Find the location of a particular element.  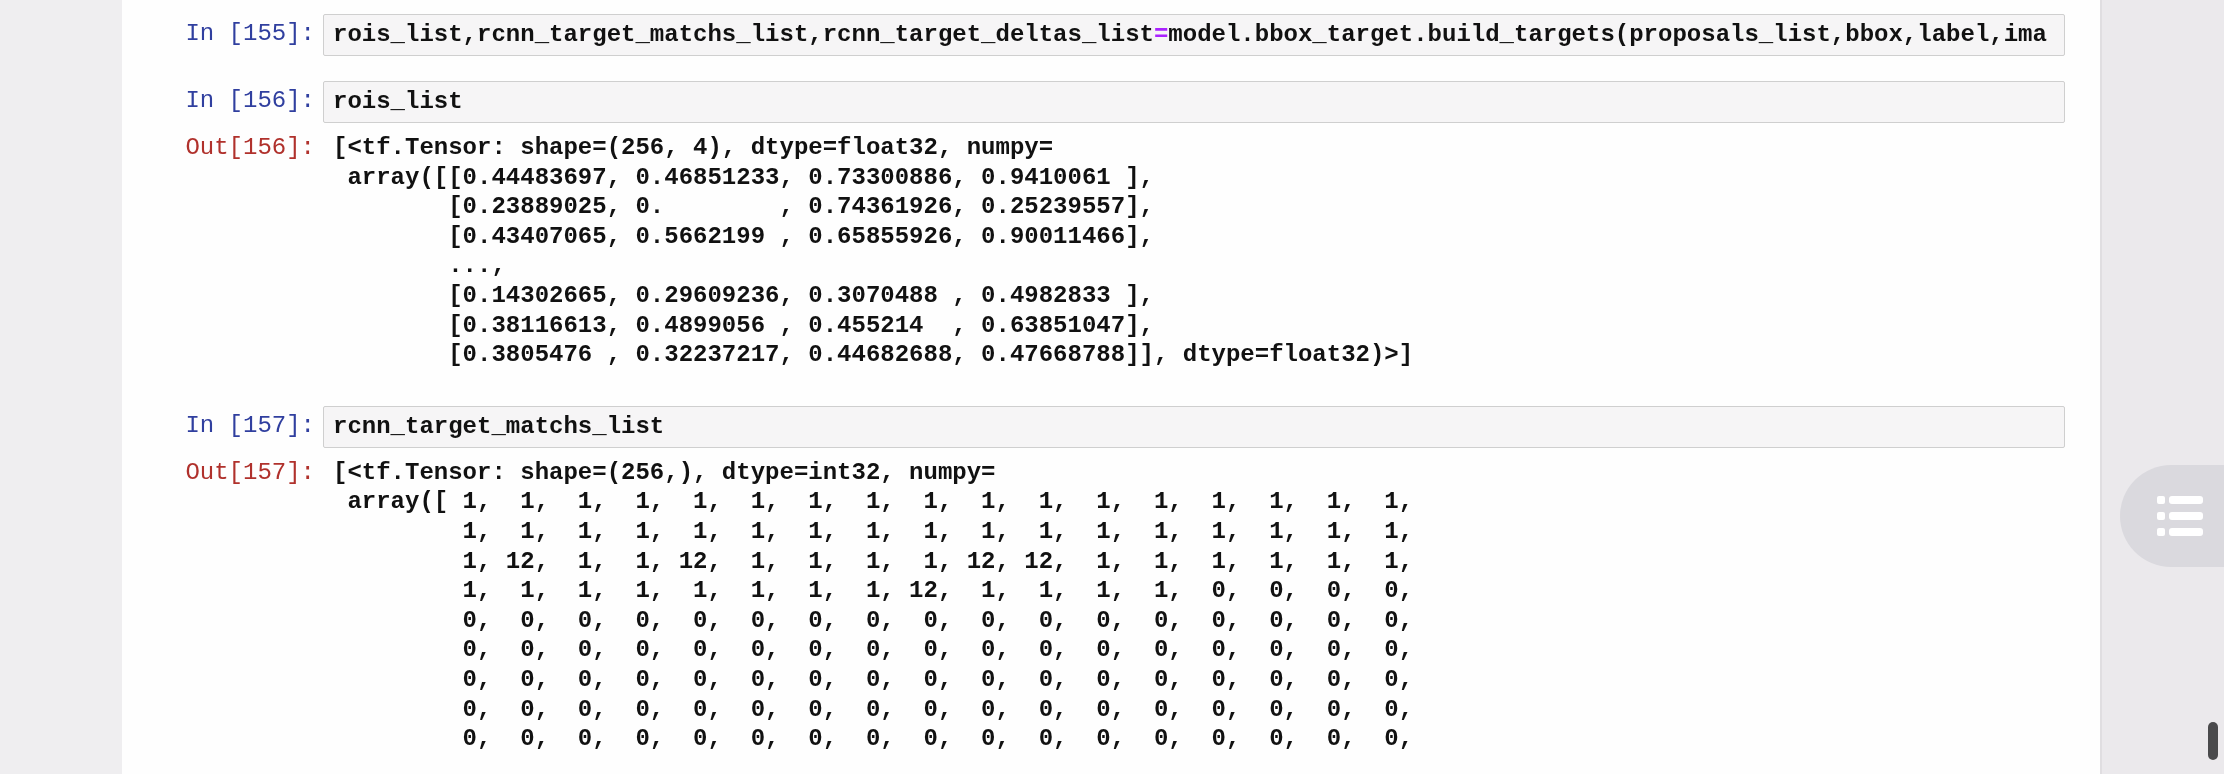

output-line: array([ 1, 1, 1, 1, 1, 1, 1, 1, 1, 1, 1, 1, 1, 1, 1, 1, 1, is located at coordinates (880, 502).